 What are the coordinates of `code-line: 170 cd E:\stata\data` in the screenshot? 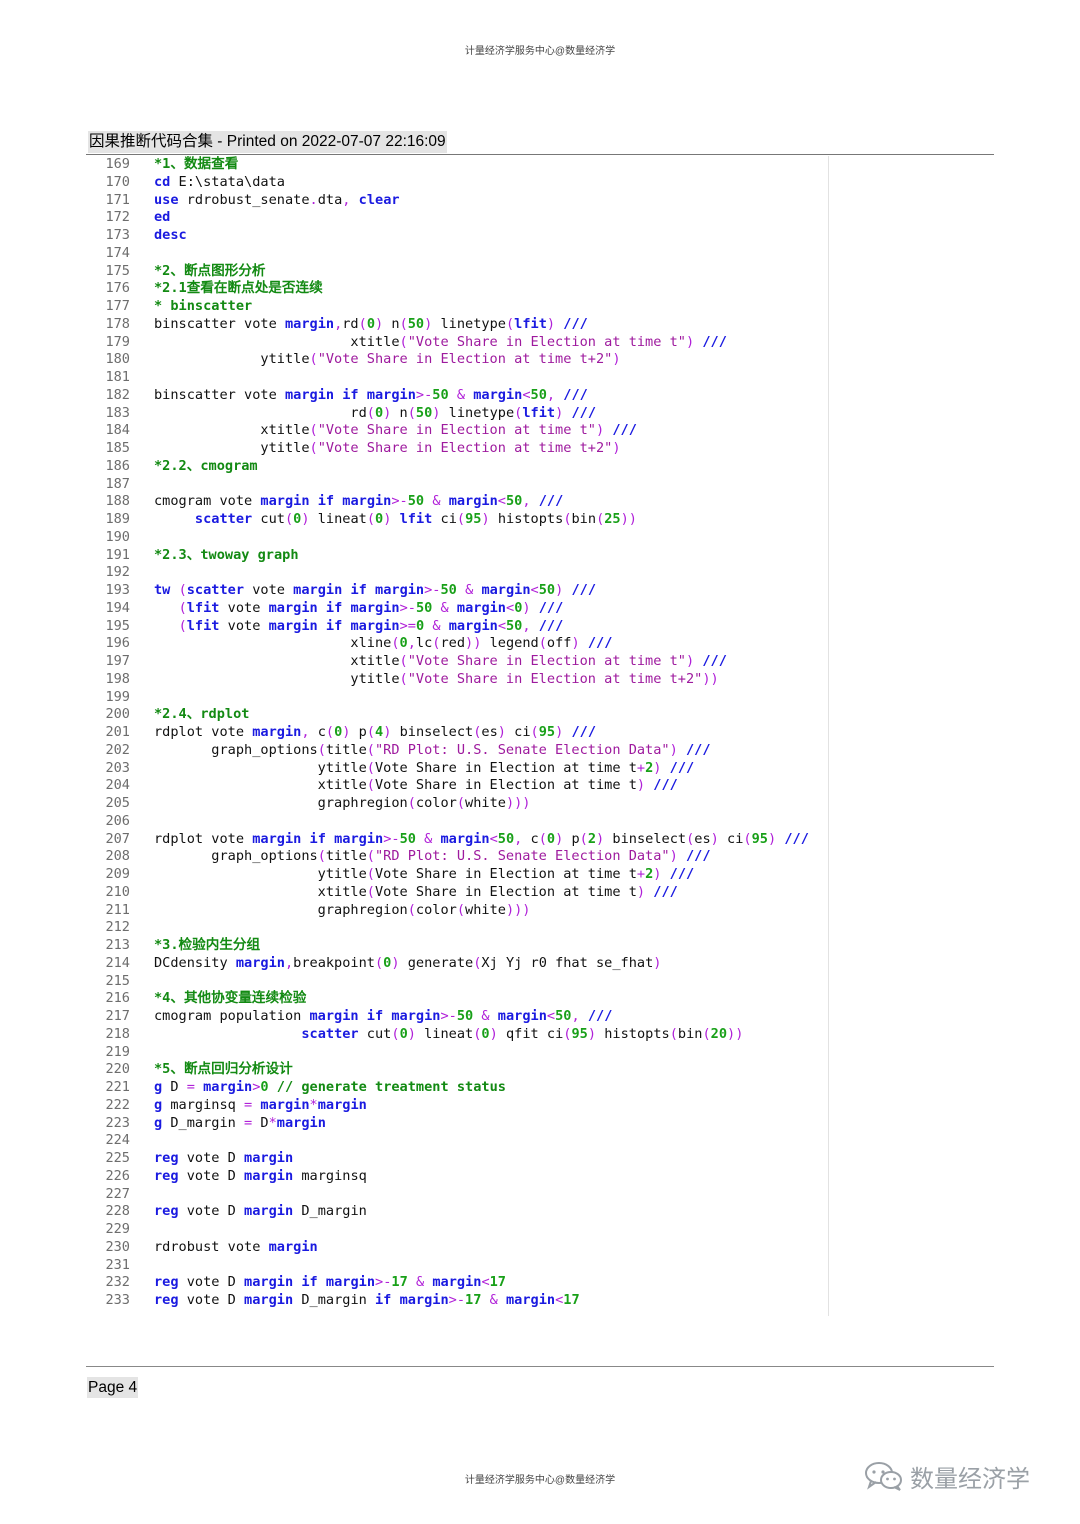 It's located at (538, 183).